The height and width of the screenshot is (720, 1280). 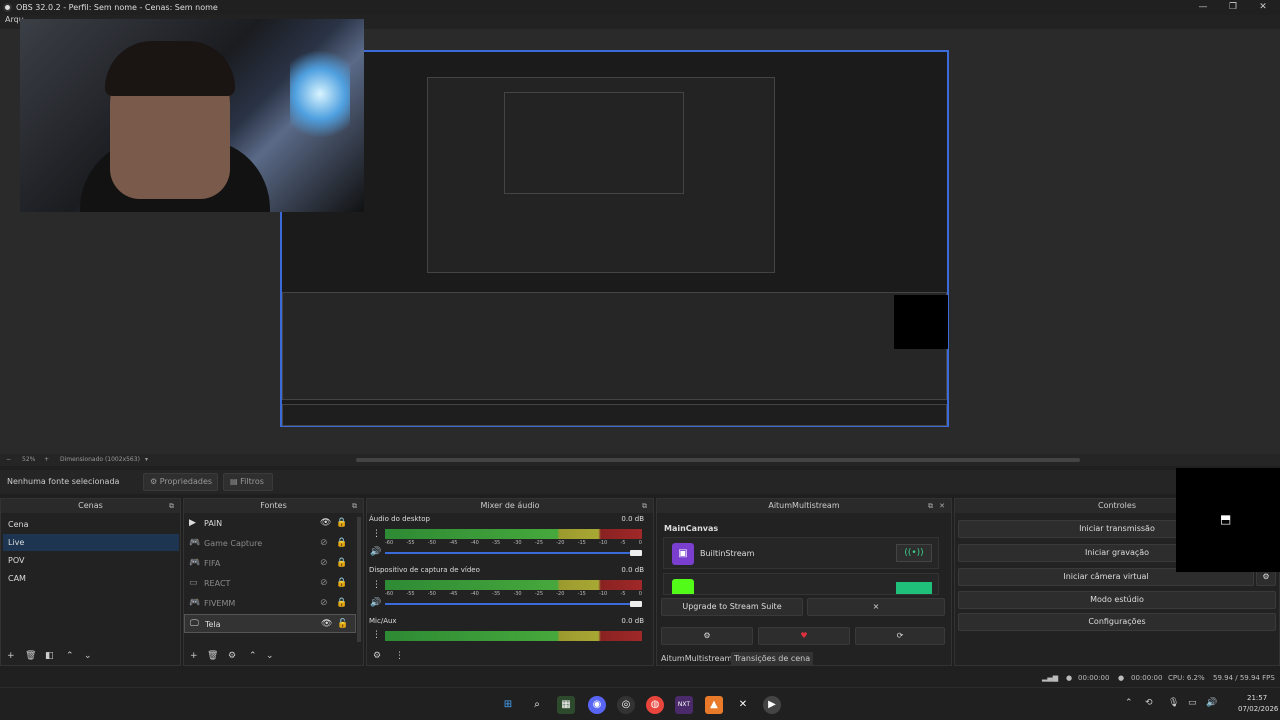 I want to click on tab-multistream: AitumMultistream, so click(x=696, y=658).